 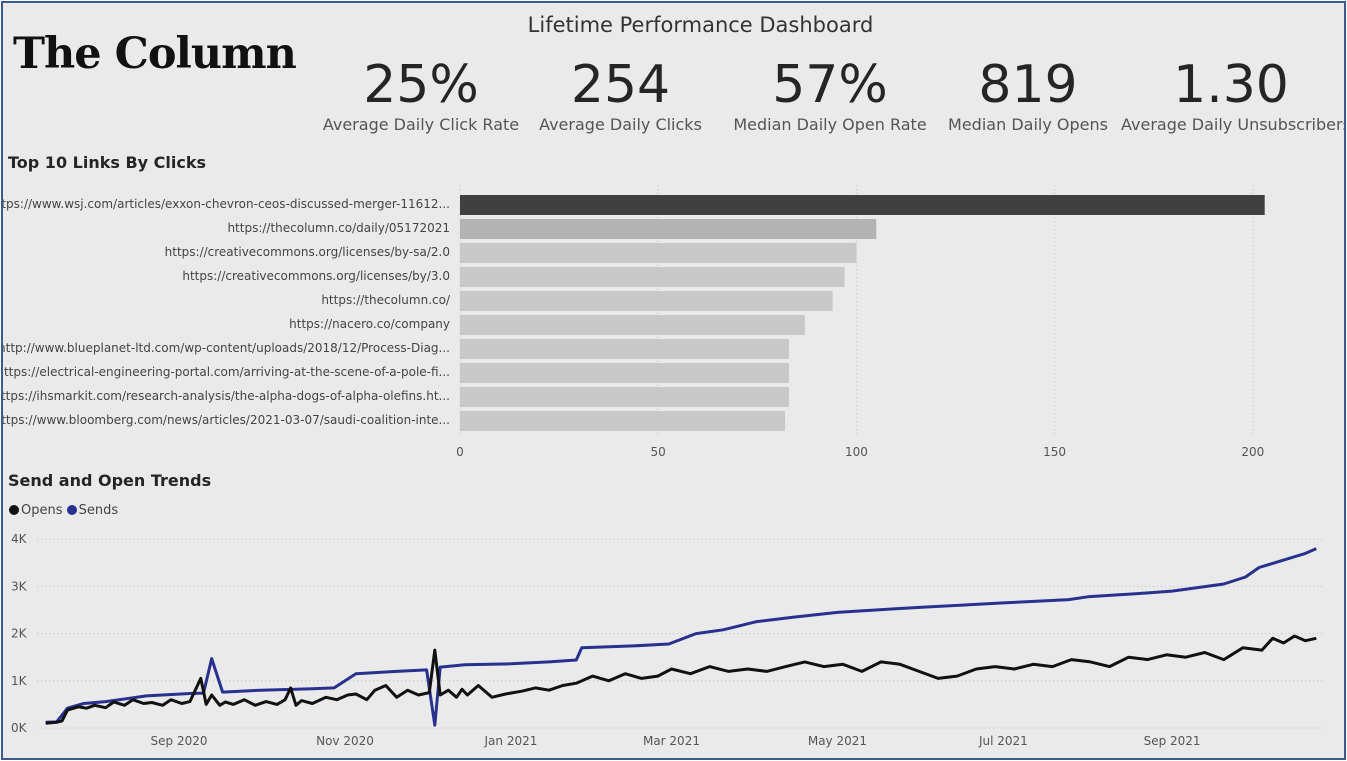 I want to click on x-tick-label: Sep 2020, so click(x=179, y=741).